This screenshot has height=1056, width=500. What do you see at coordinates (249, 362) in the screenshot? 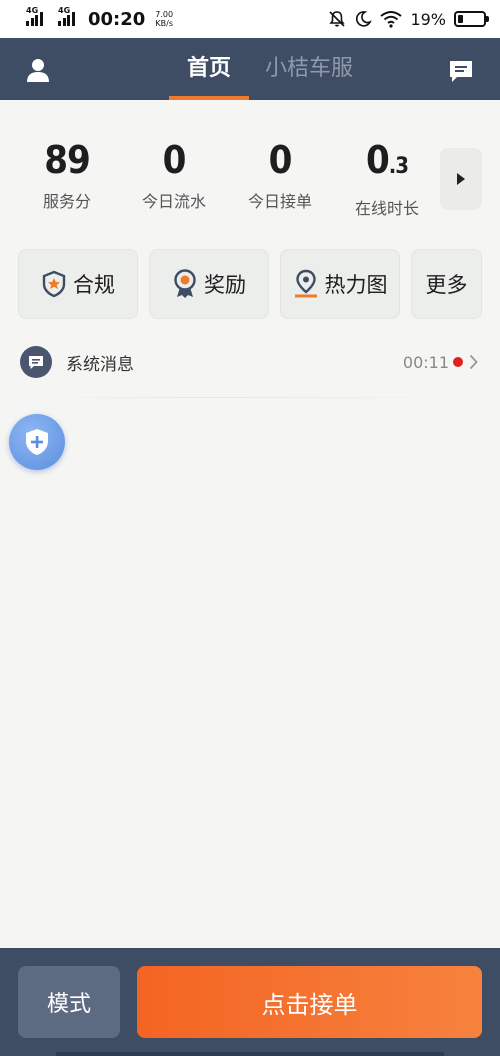
I see `system-message-row: 系统消息 00:11` at bounding box center [249, 362].